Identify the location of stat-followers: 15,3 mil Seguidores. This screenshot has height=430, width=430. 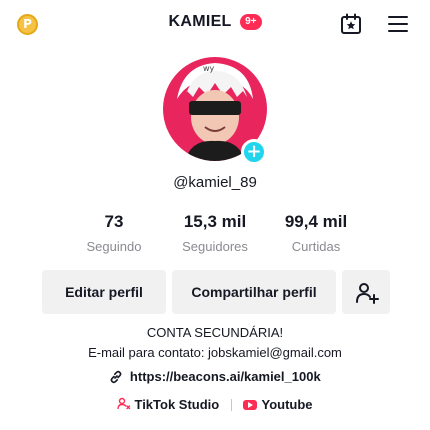
(215, 233).